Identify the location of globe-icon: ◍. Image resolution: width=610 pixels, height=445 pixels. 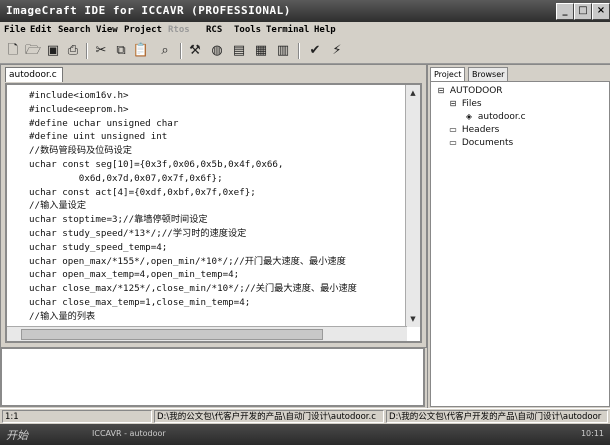
(217, 51).